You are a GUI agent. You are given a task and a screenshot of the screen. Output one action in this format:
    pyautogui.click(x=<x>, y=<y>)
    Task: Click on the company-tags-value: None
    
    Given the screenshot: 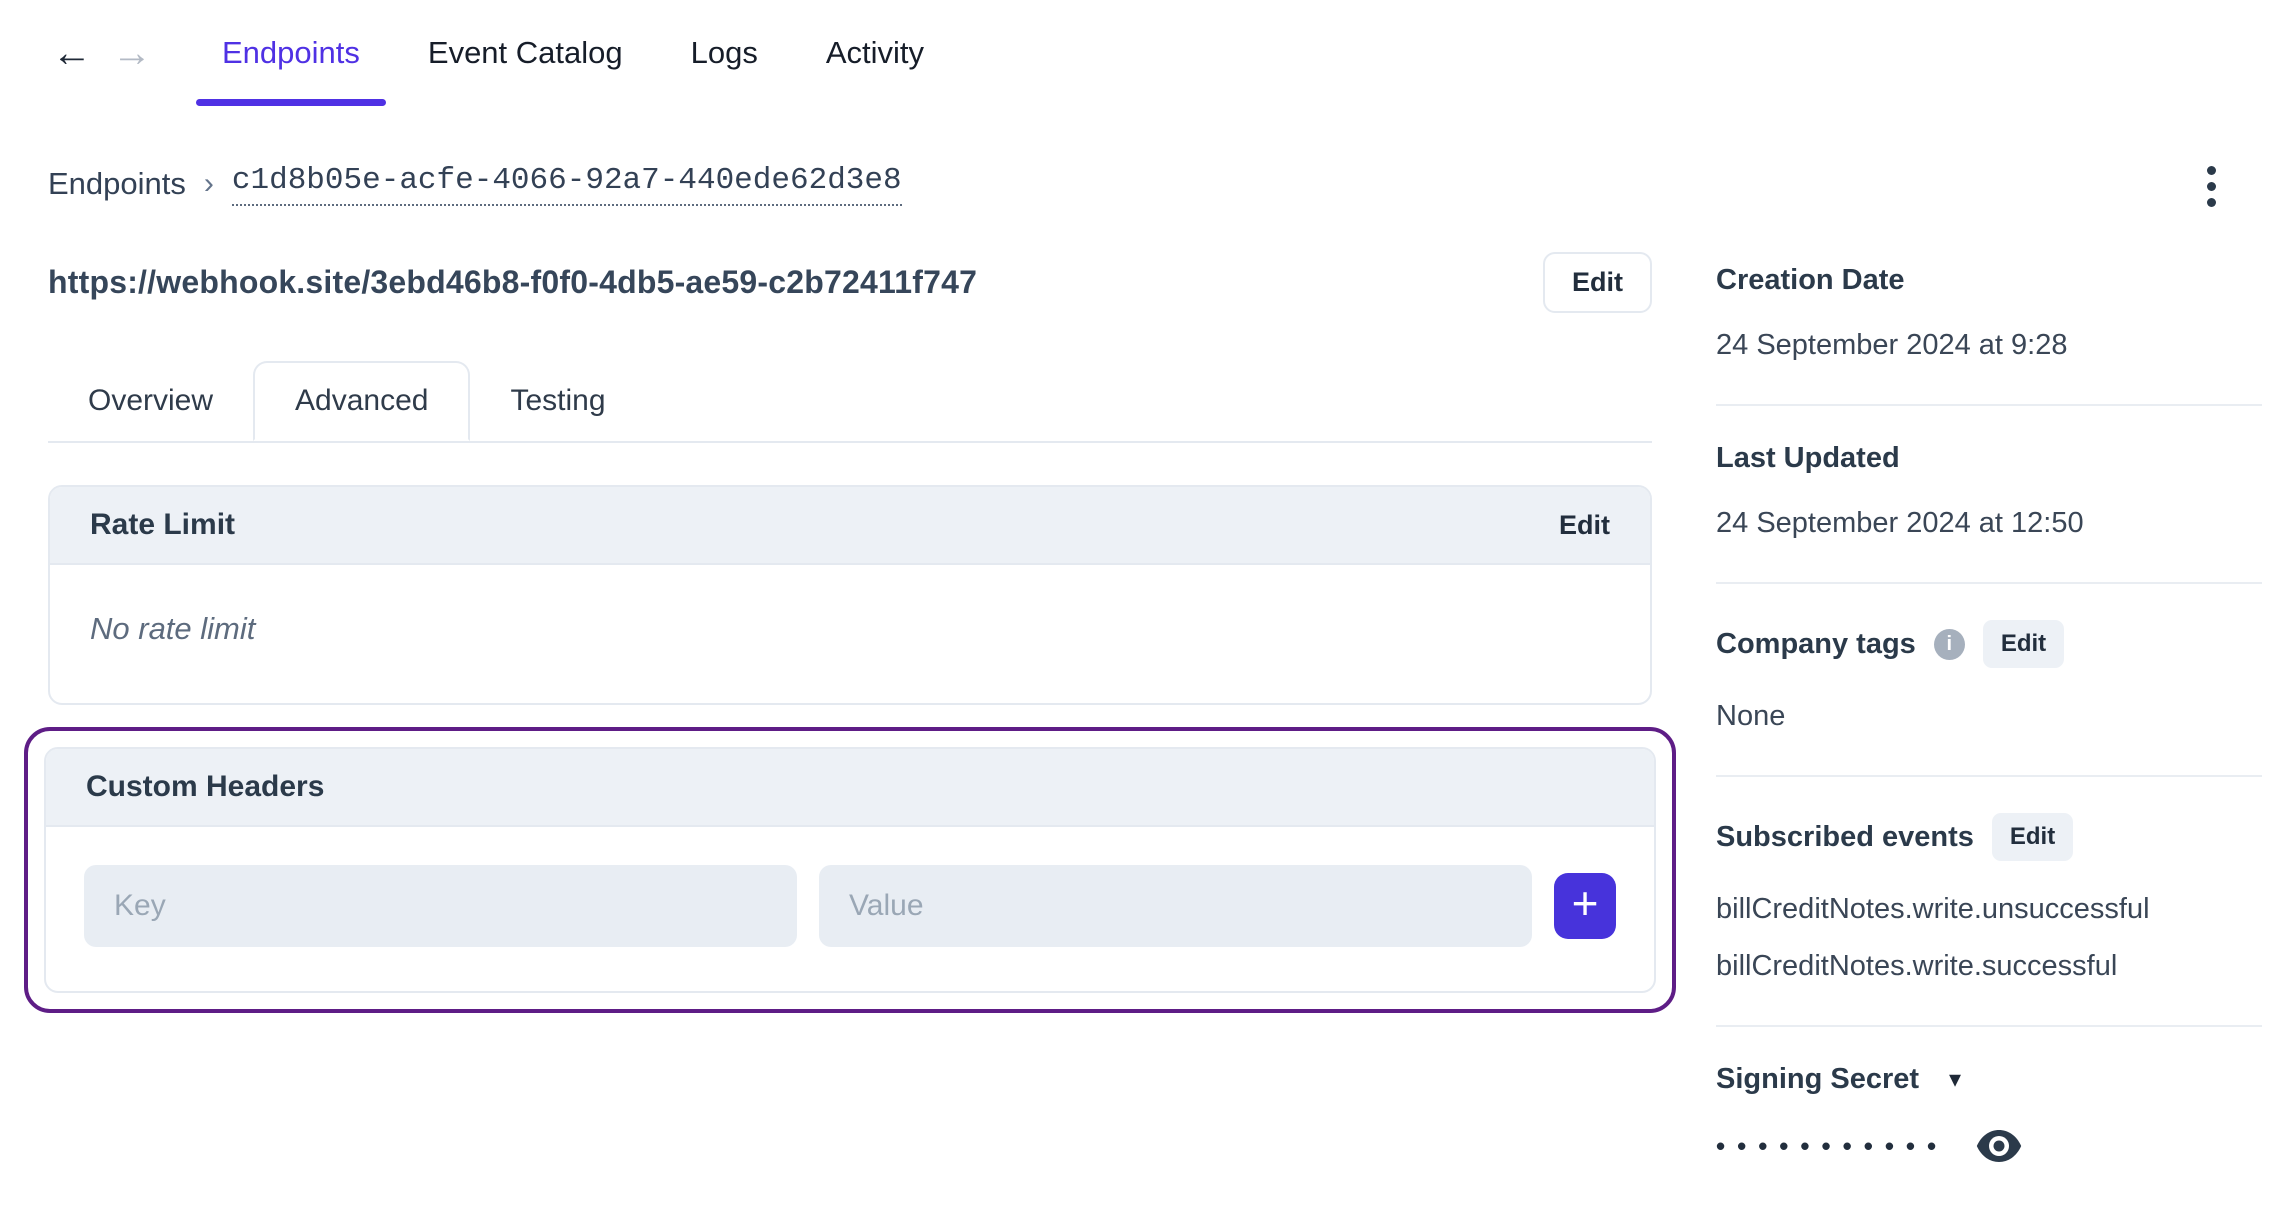 What is the action you would take?
    pyautogui.click(x=1751, y=716)
    